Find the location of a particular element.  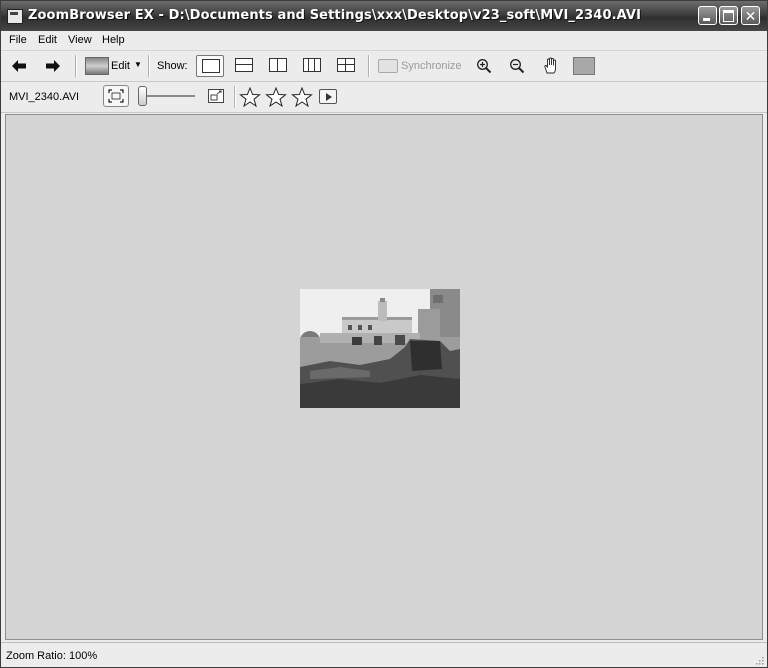

status-bar: Zoom Ratio: 100% is located at coordinates (384, 654).